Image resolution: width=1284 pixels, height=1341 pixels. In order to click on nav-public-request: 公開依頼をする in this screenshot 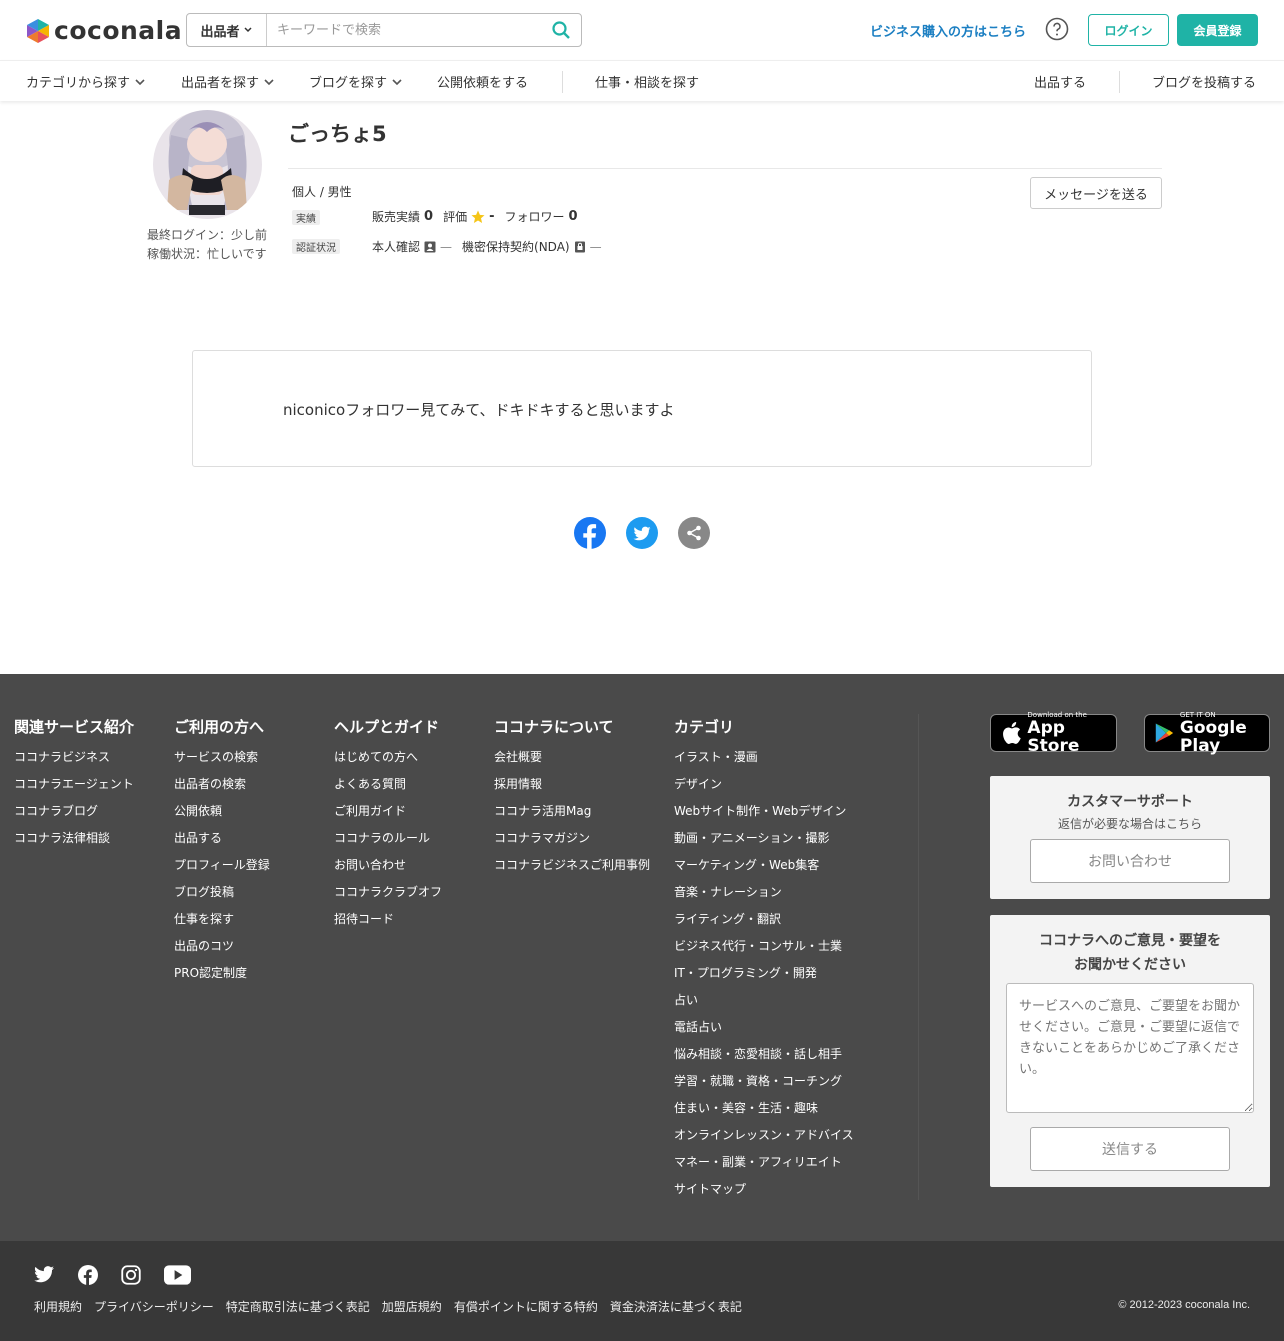, I will do `click(482, 81)`.